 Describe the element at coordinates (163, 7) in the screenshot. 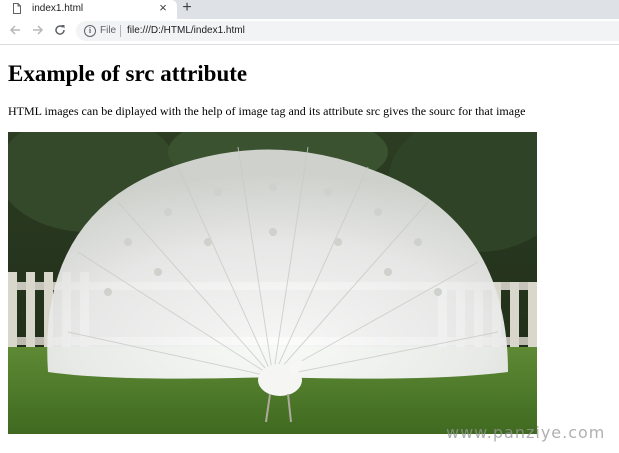

I see `close-tab-icon: ×` at that location.